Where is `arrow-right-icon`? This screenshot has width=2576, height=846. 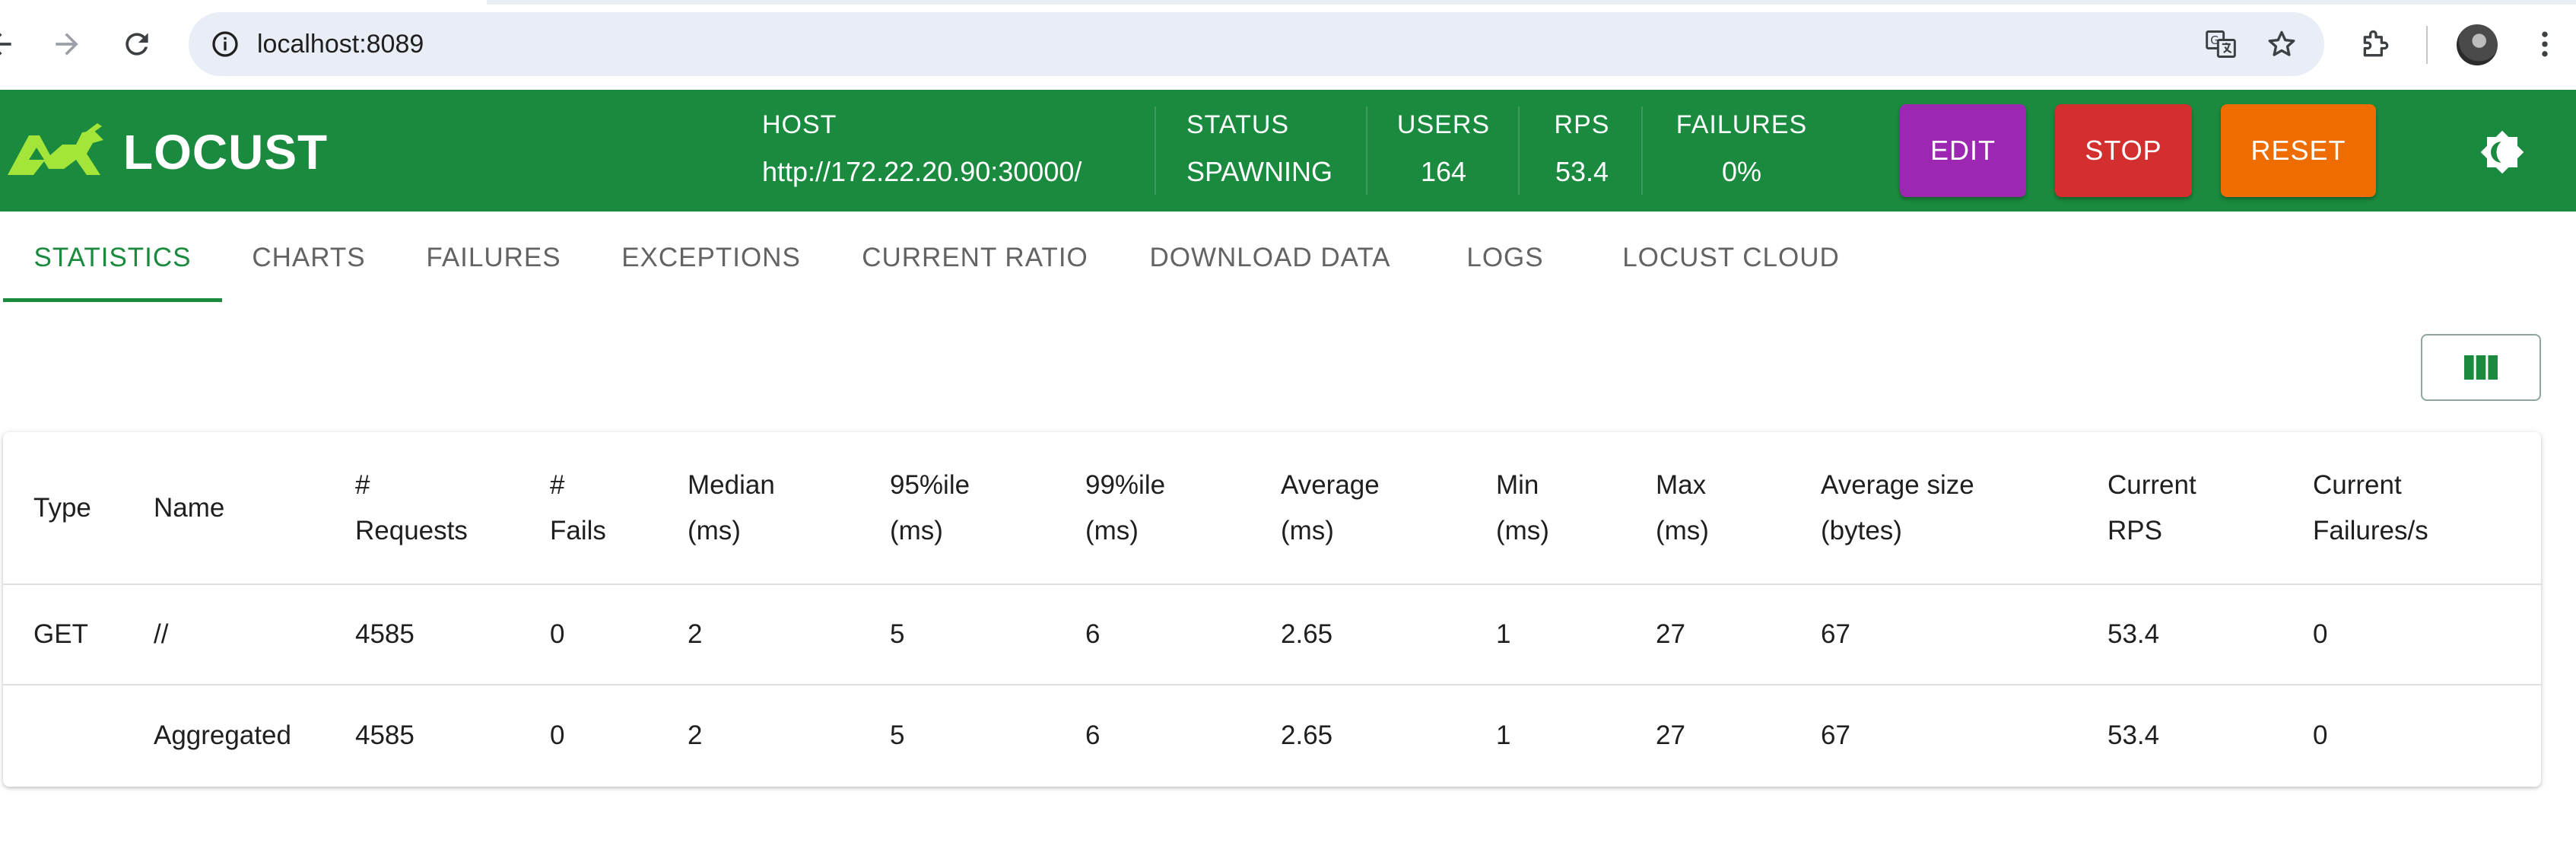 arrow-right-icon is located at coordinates (67, 44).